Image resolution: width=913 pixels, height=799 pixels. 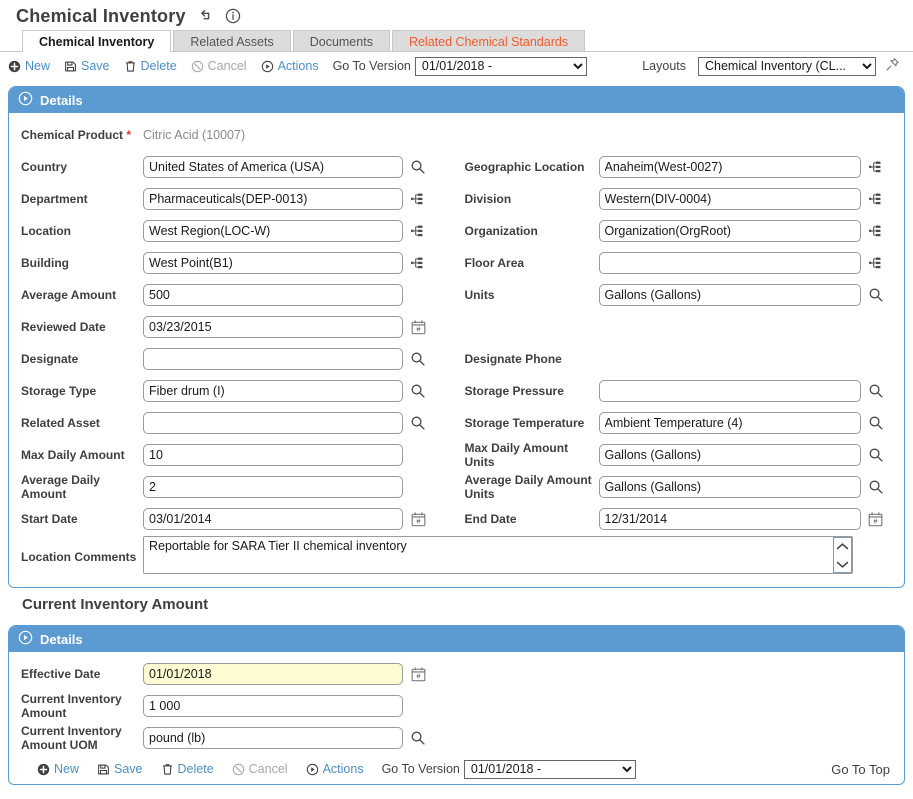 What do you see at coordinates (273, 263) in the screenshot?
I see `building-input` at bounding box center [273, 263].